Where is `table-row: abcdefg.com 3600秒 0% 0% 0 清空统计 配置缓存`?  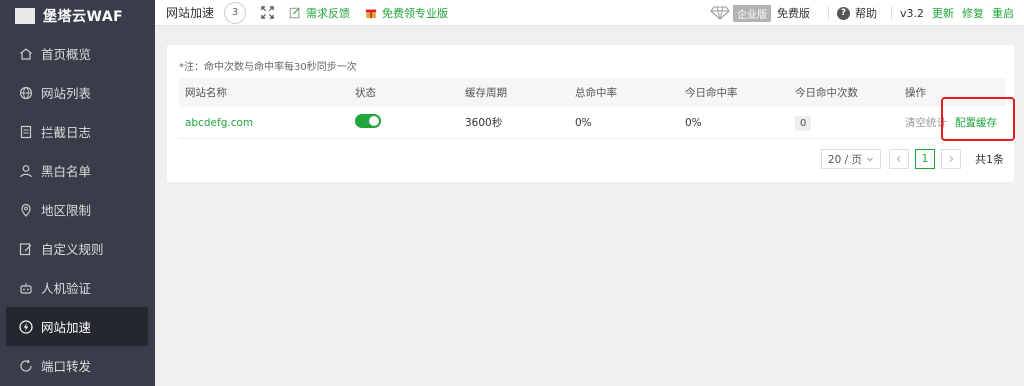
table-row: abcdefg.com 3600秒 0% 0% 0 清空统计 配置缓存 is located at coordinates (592, 123).